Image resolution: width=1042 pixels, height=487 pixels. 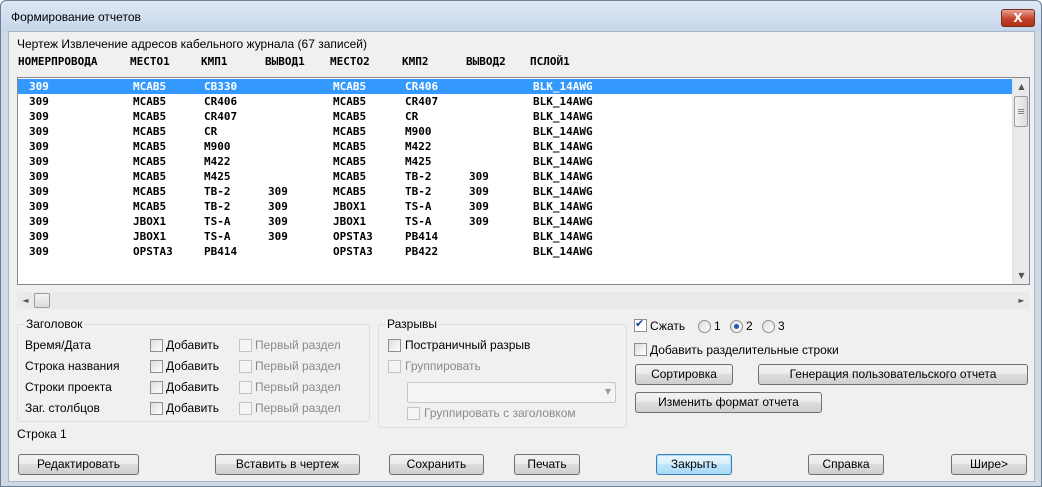 I want to click on edit-button: Редактировать, so click(x=78, y=464).